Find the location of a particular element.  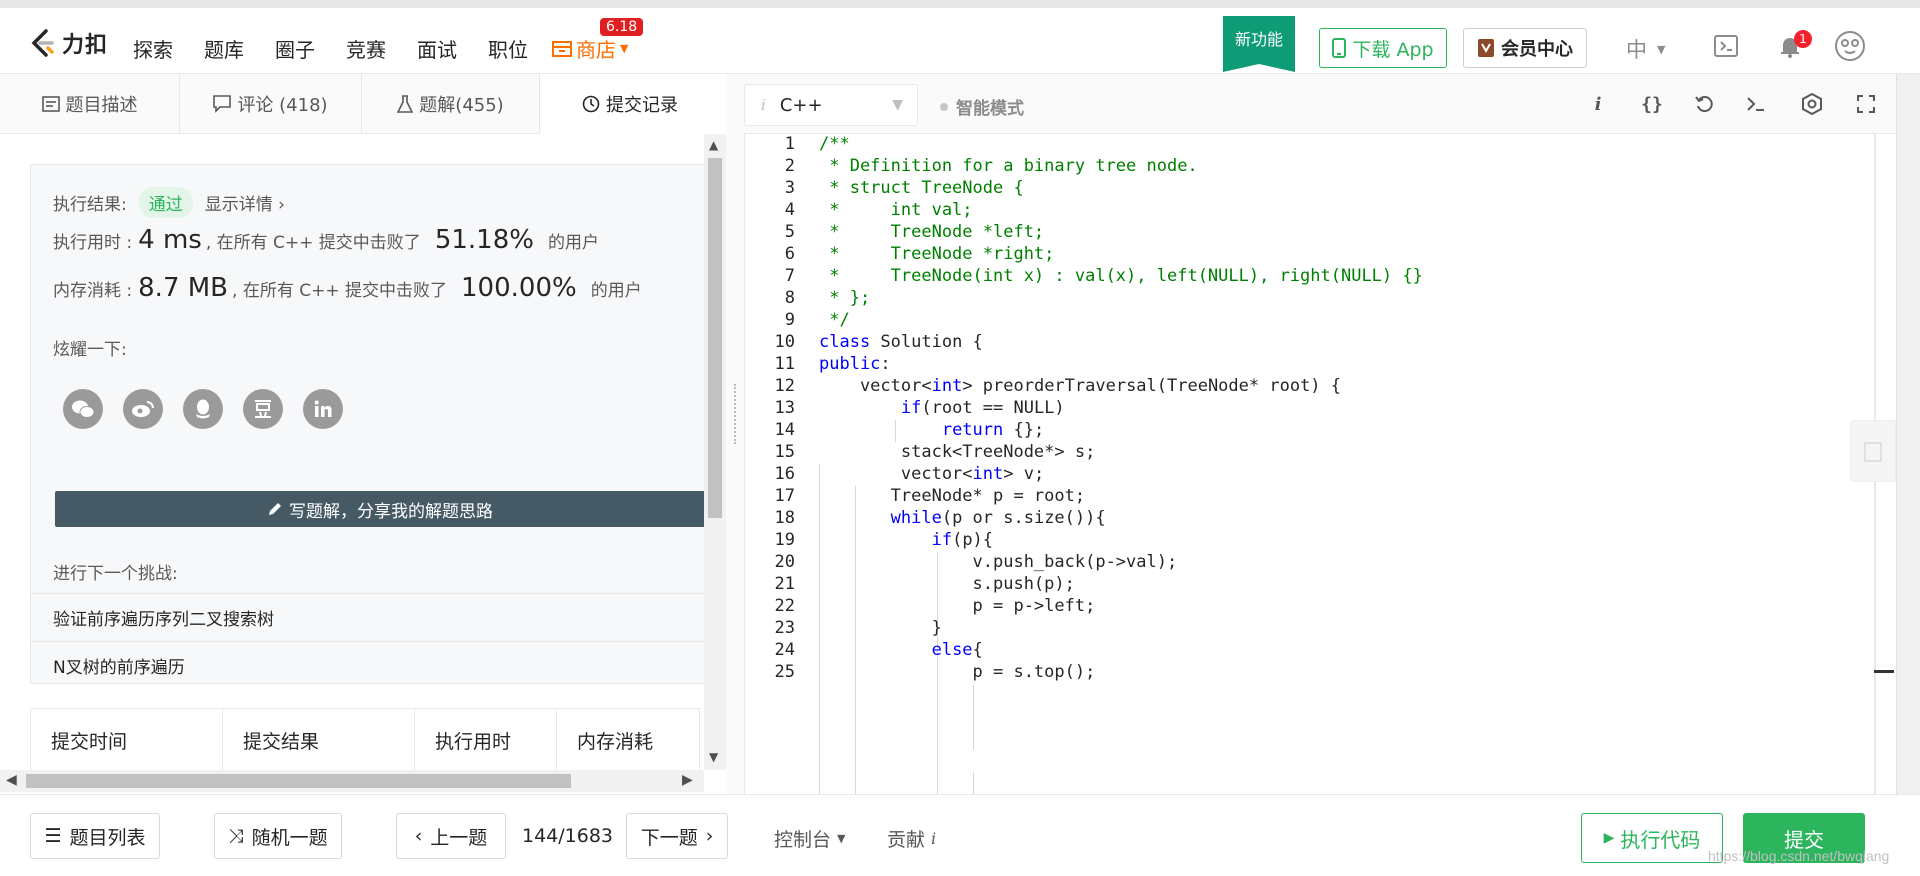

nav-explore: 探索 is located at coordinates (153, 48).